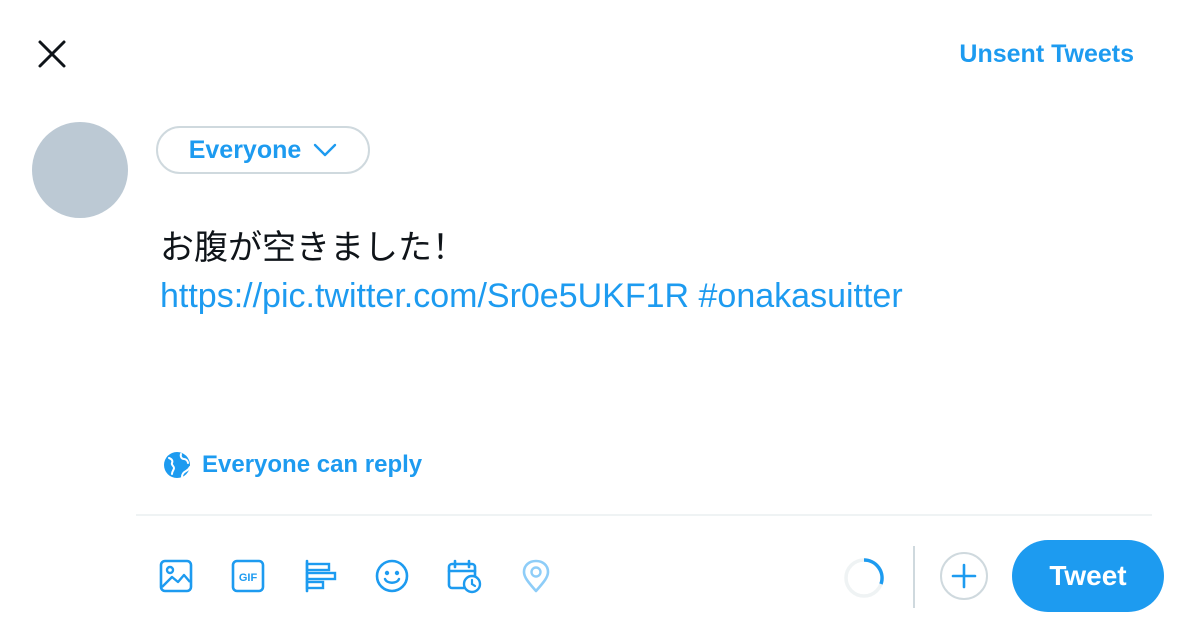  Describe the element at coordinates (1088, 576) in the screenshot. I see `tweet-button: Tweet` at that location.